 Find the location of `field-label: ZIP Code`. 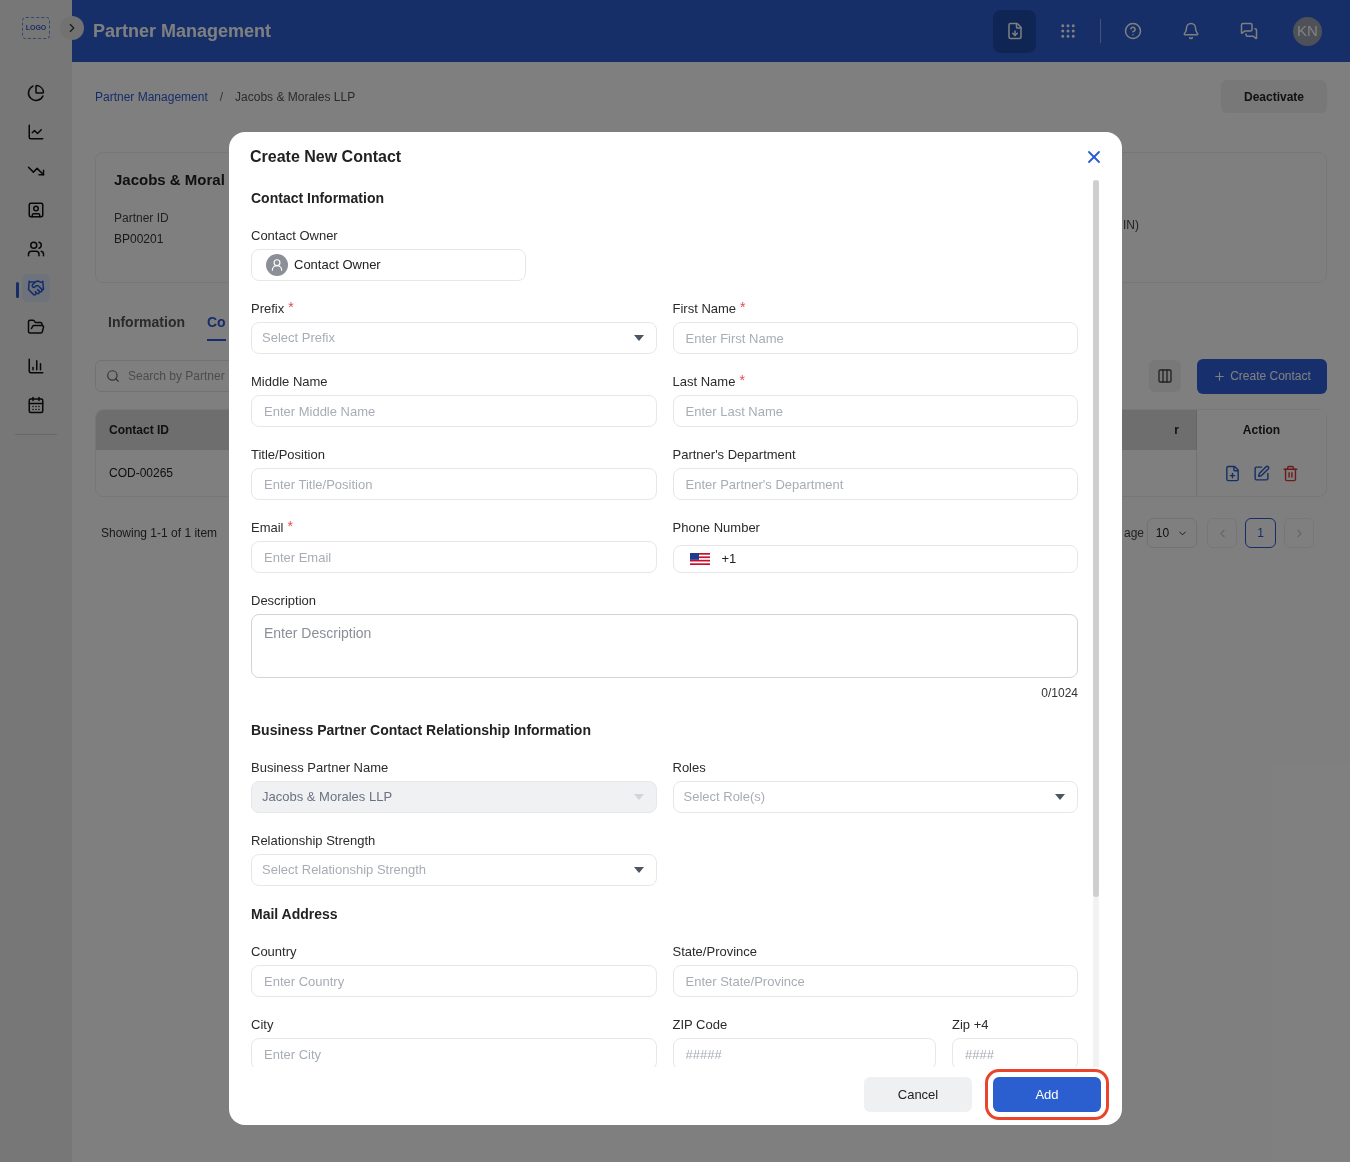

field-label: ZIP Code is located at coordinates (700, 1025).